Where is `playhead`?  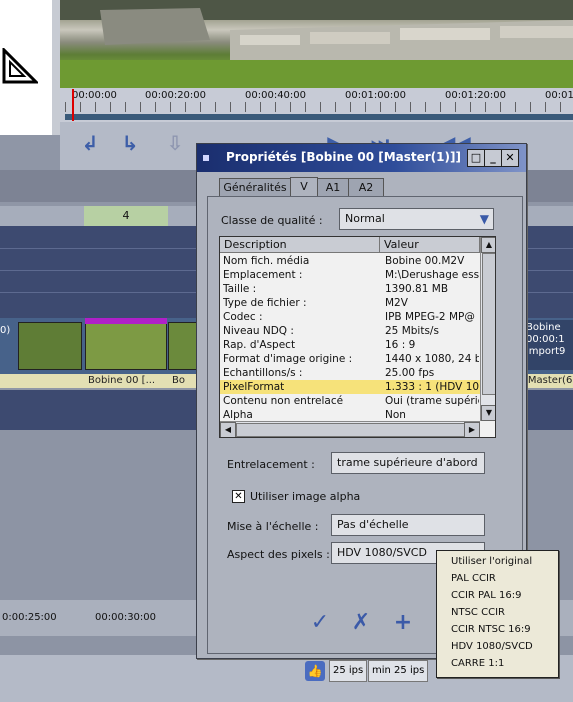
playhead is located at coordinates (73, 105).